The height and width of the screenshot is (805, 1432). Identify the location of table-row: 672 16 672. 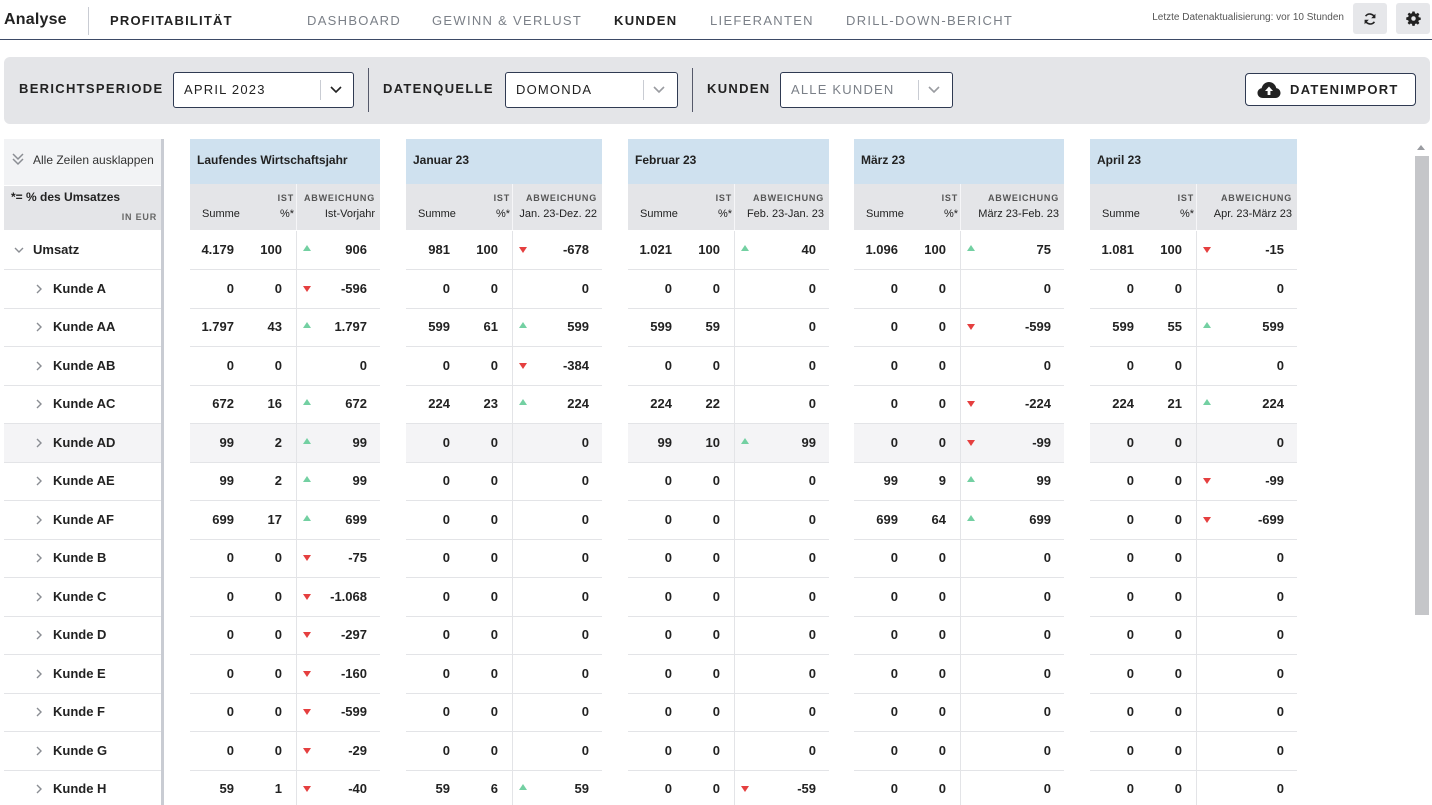
(285, 404).